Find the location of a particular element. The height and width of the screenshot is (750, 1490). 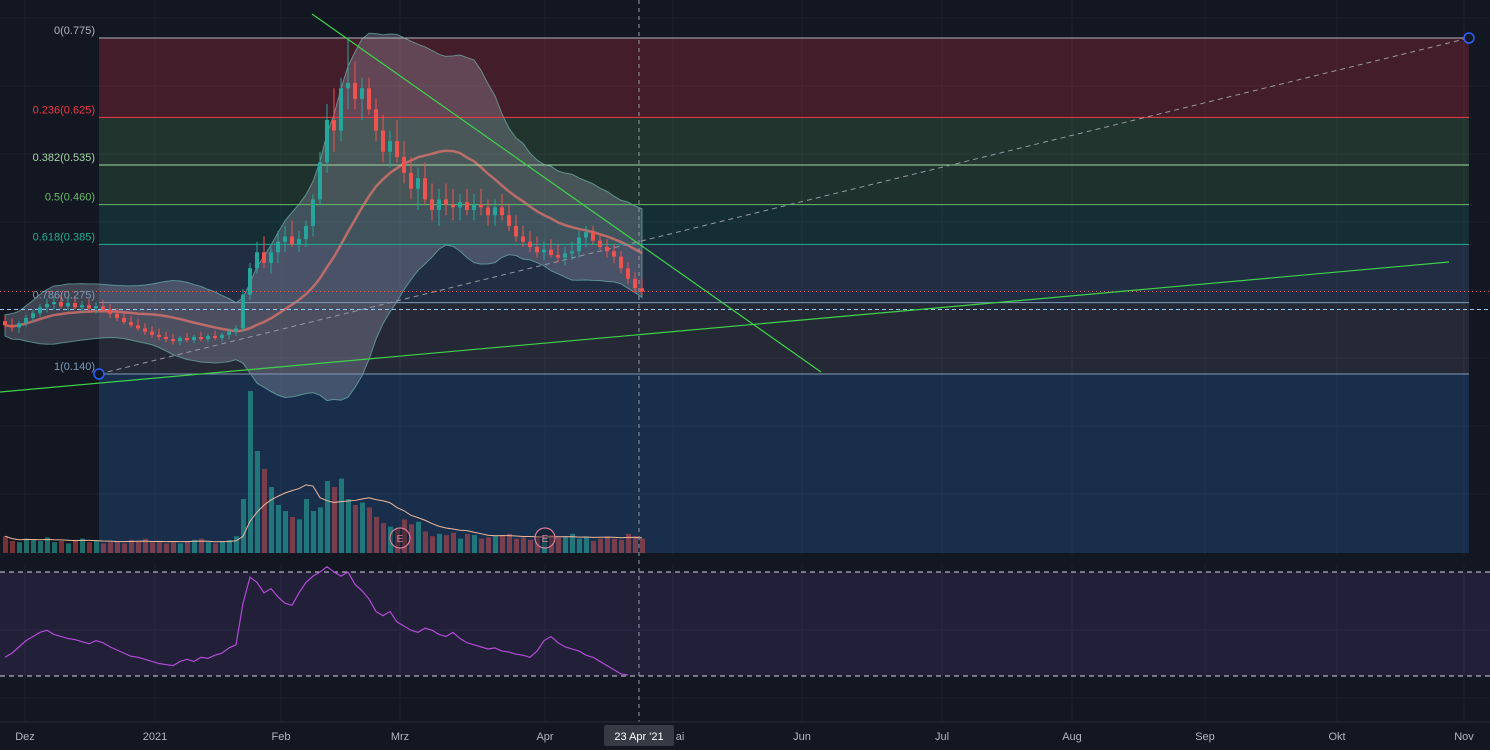

time-axis-tick-label: Okt is located at coordinates (1336, 737).